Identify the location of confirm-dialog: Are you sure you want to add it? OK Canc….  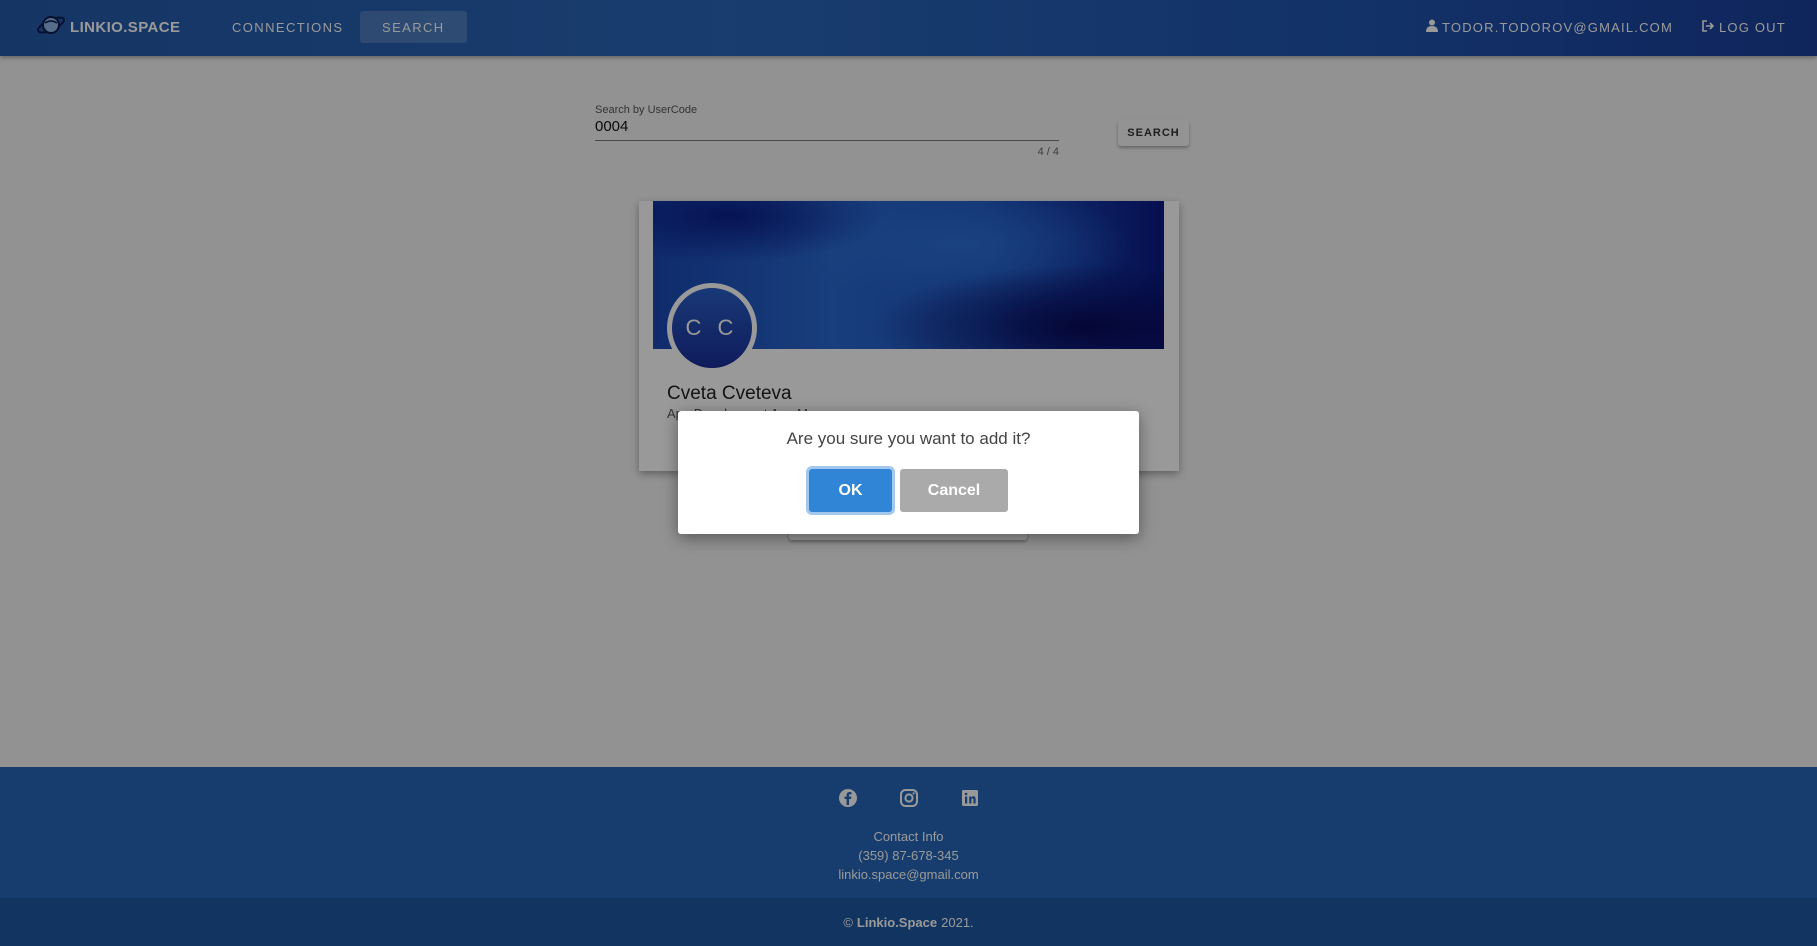
(908, 472).